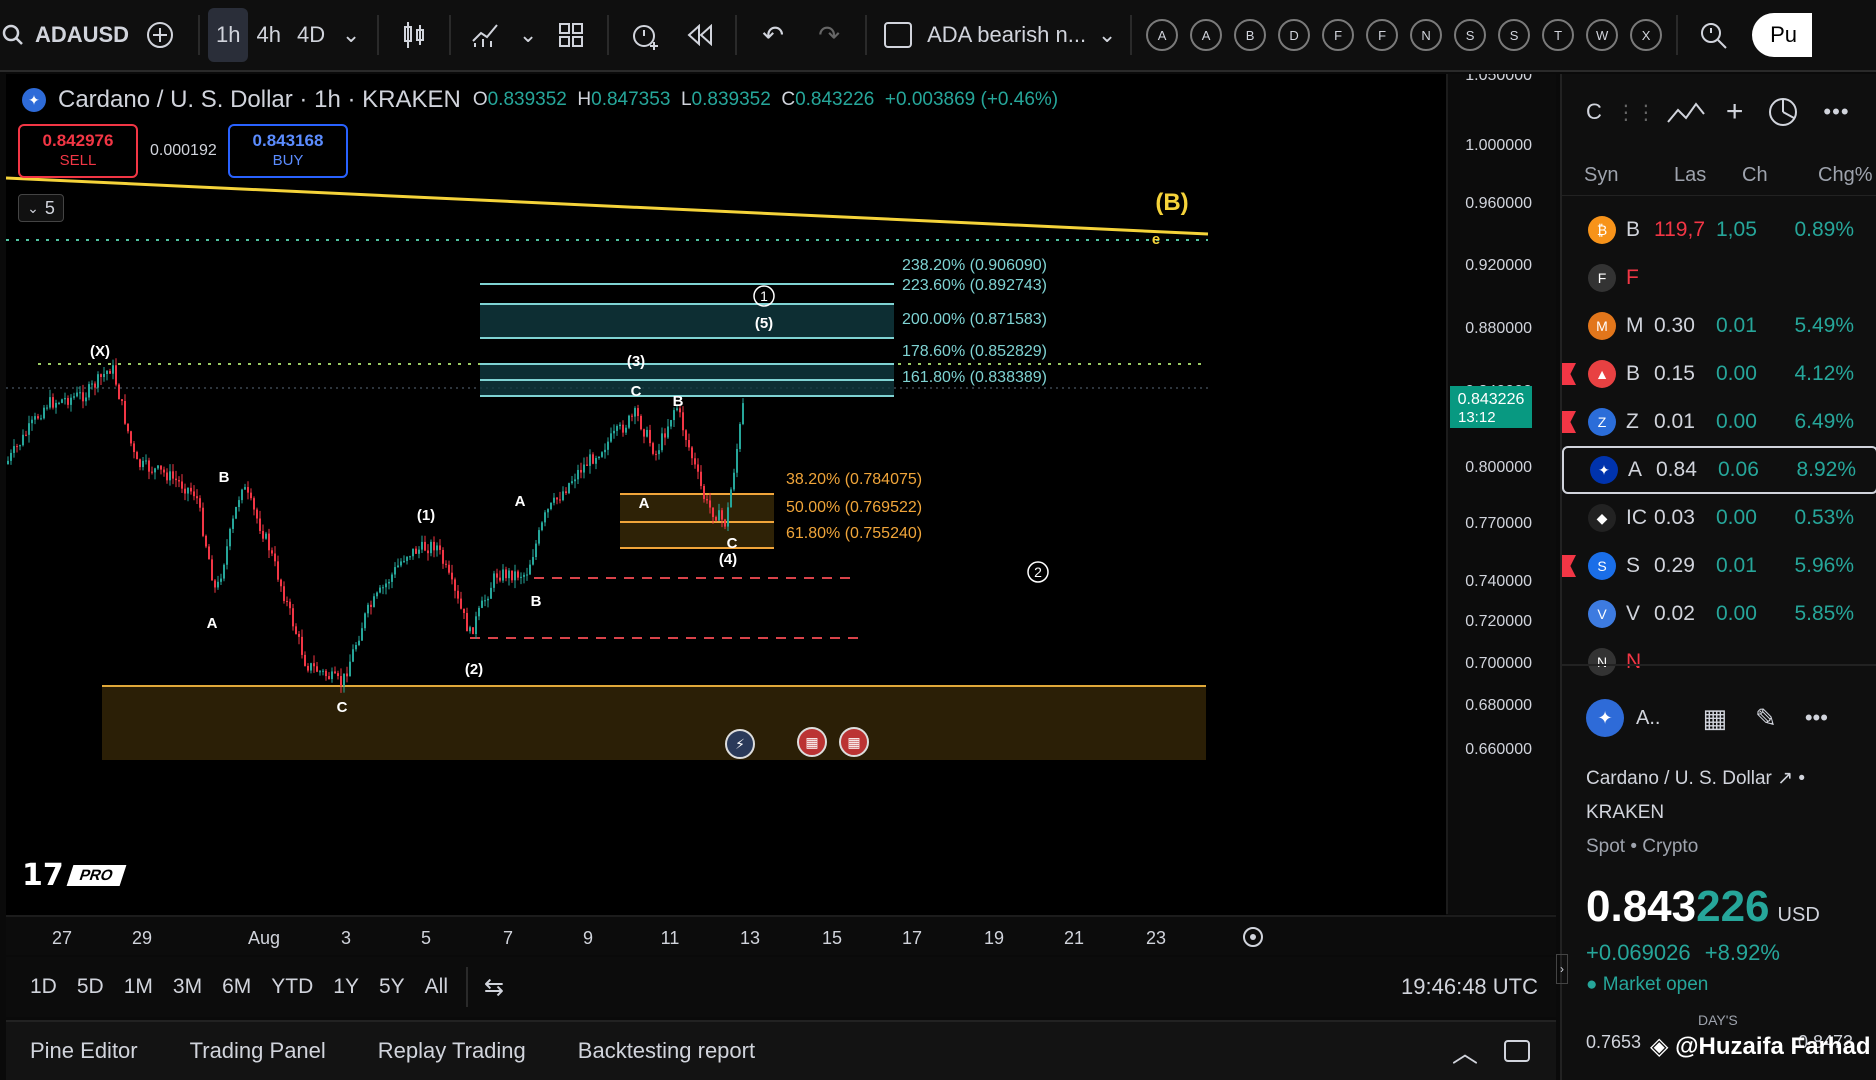 The image size is (1876, 1080). What do you see at coordinates (773, 35) in the screenshot?
I see `undo-button: ↶` at bounding box center [773, 35].